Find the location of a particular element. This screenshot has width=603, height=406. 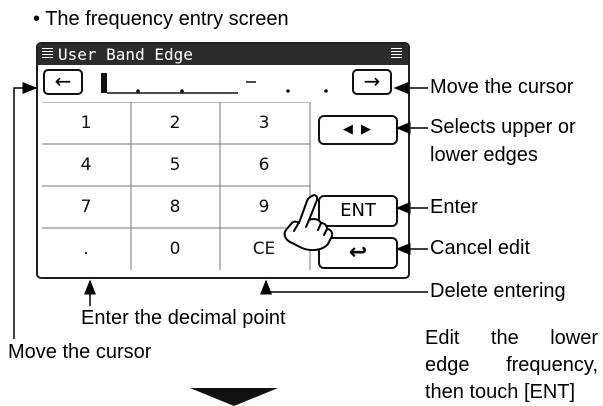

note-word: lower is located at coordinates (574, 338).